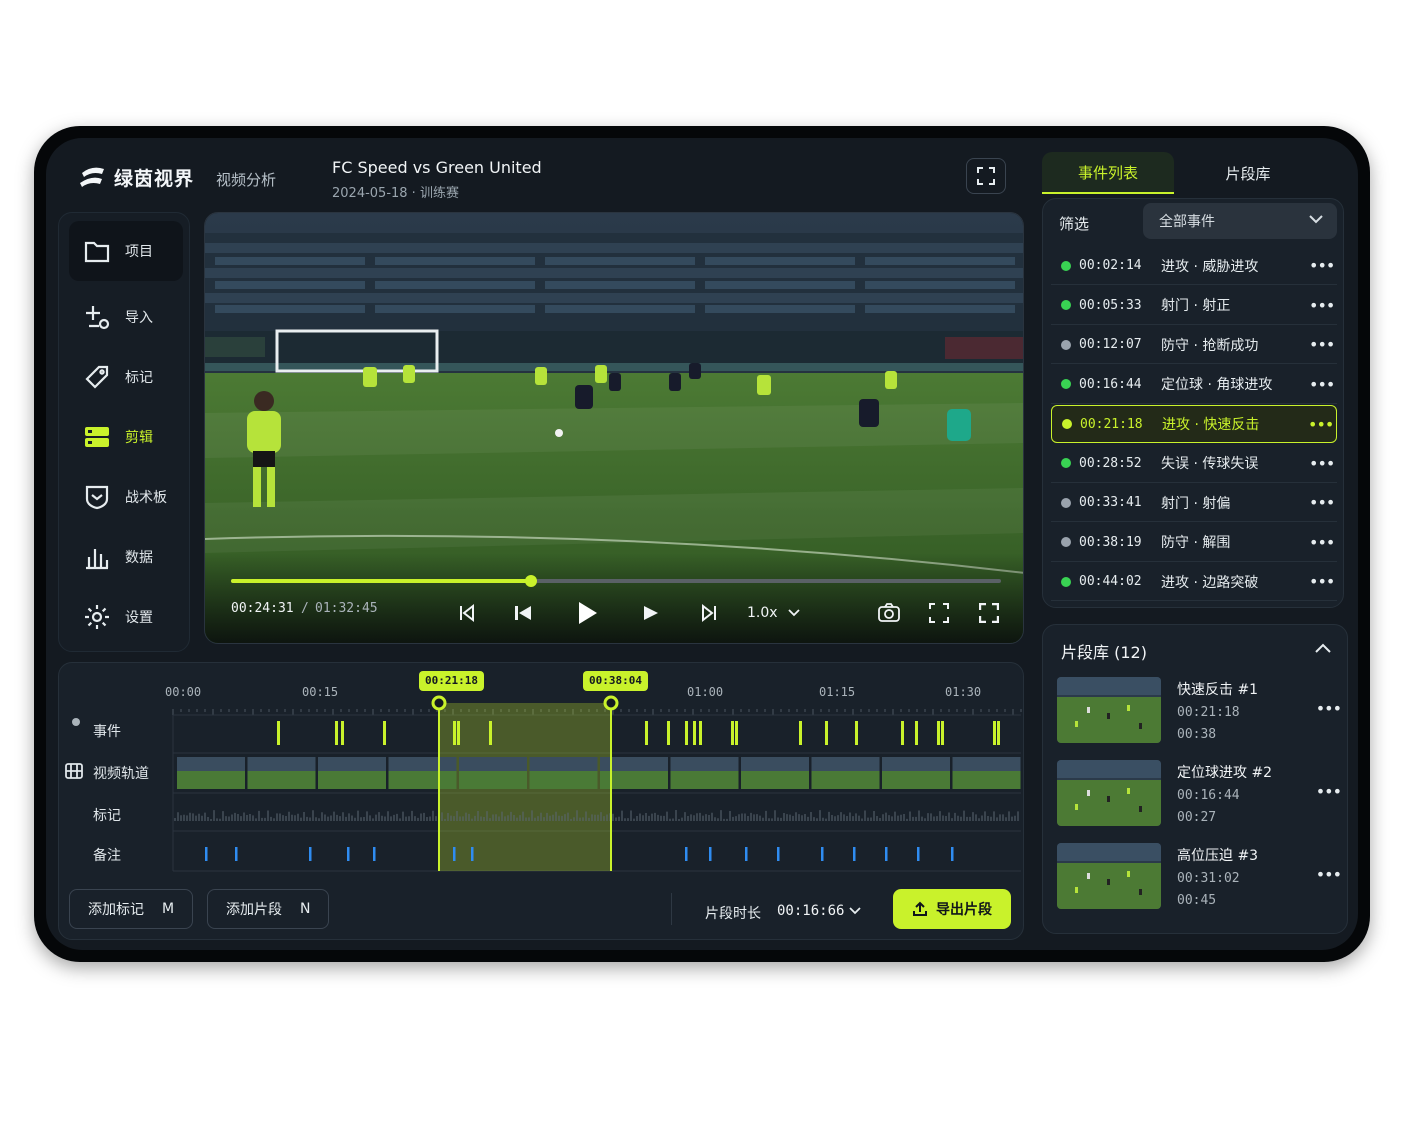 The image size is (1402, 1122). I want to click on import-icon, so click(98, 318).